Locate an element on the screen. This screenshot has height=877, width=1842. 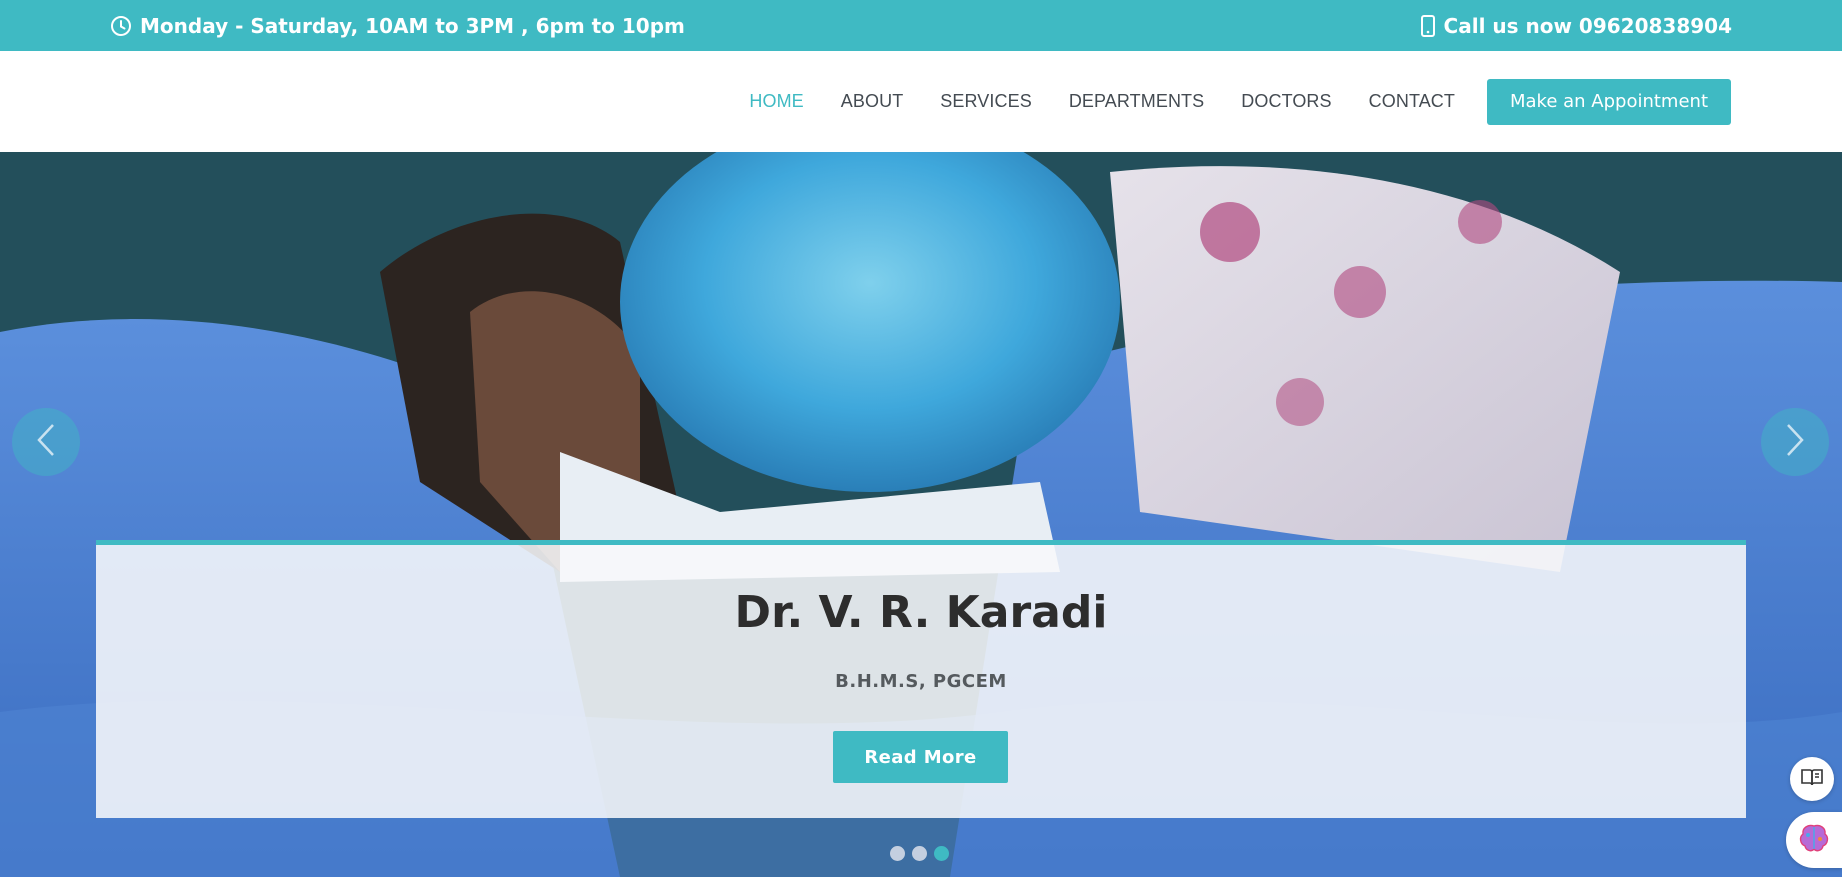
clock-icon is located at coordinates (121, 26).